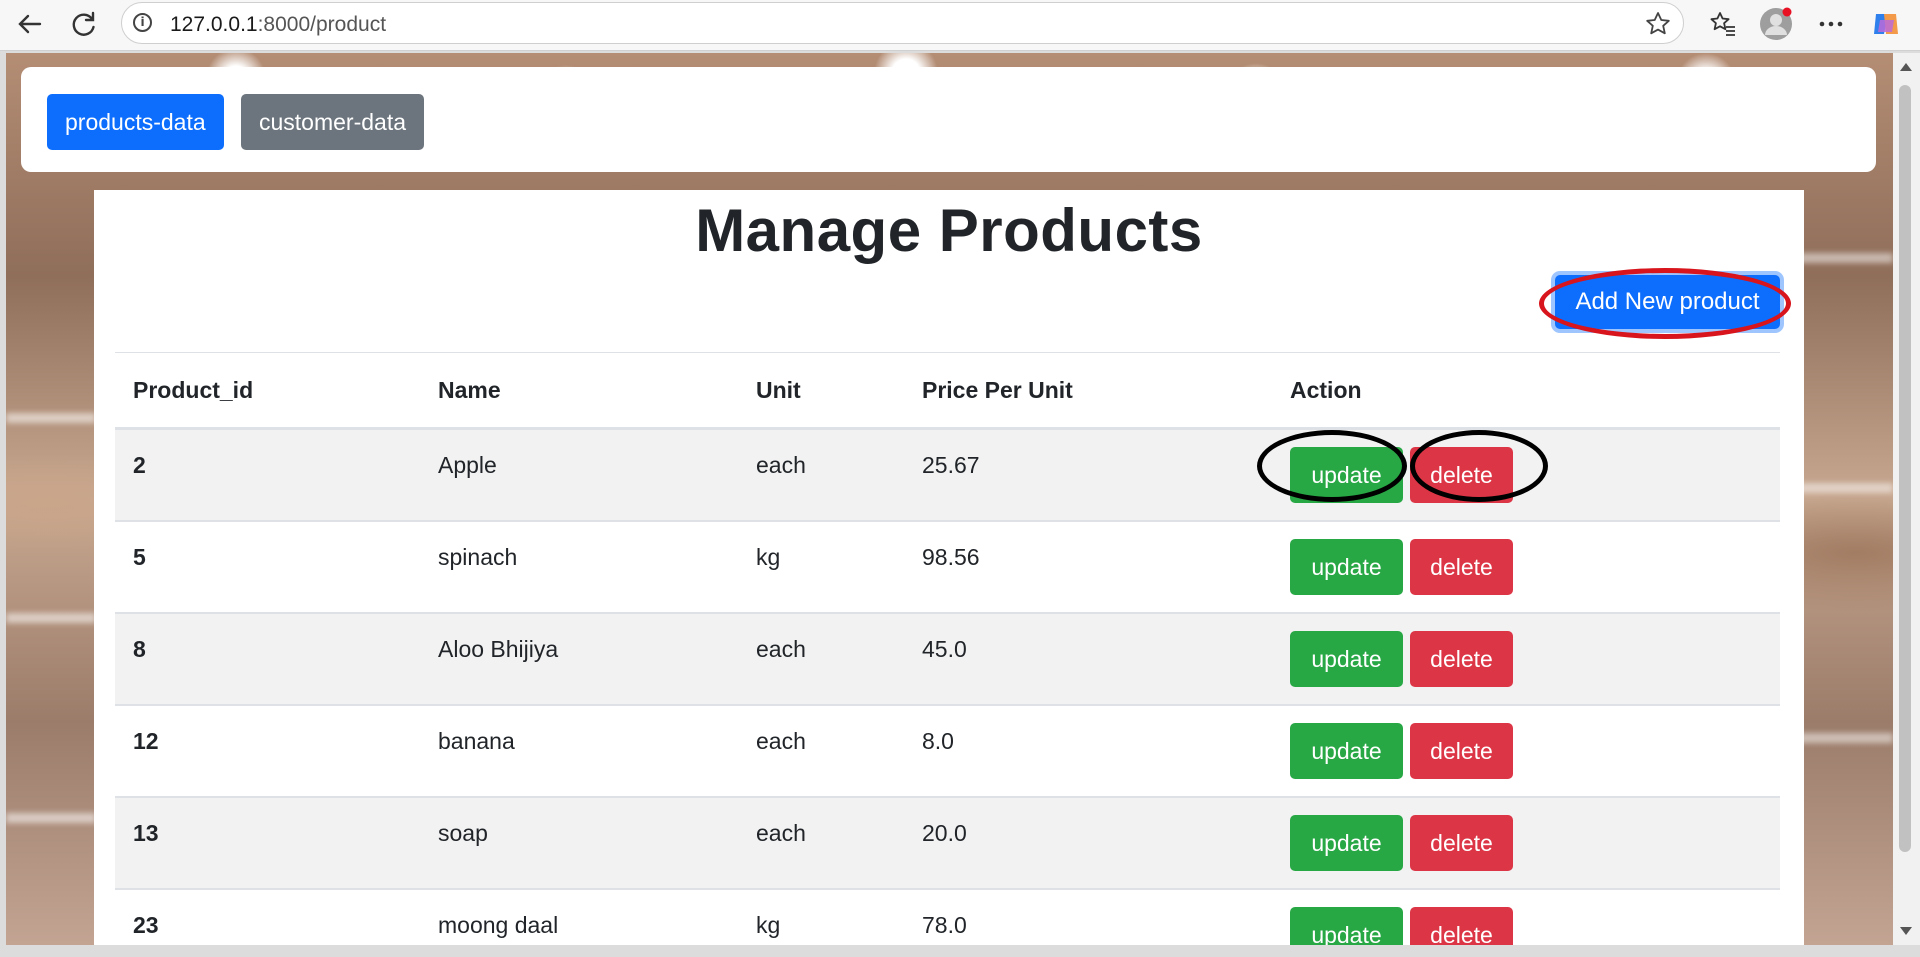 This screenshot has width=1920, height=957. I want to click on cell-price: 8.0, so click(938, 740).